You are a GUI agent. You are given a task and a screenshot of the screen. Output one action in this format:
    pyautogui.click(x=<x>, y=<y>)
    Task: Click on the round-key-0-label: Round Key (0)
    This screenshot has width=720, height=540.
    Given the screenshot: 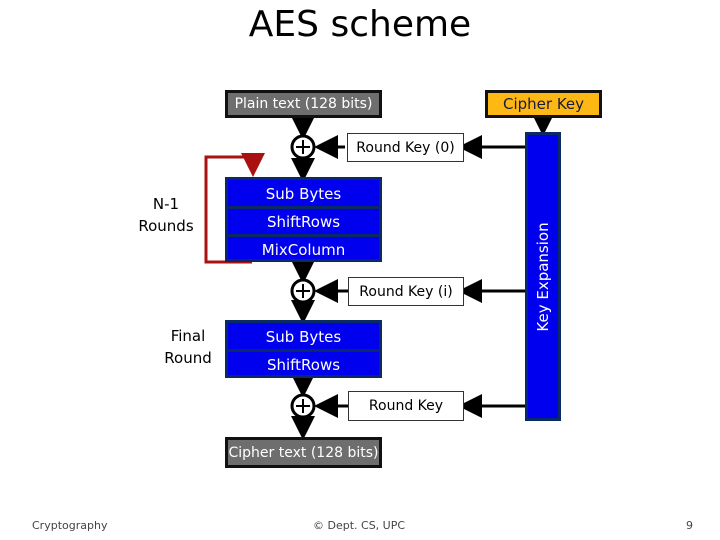 What is the action you would take?
    pyautogui.click(x=405, y=147)
    